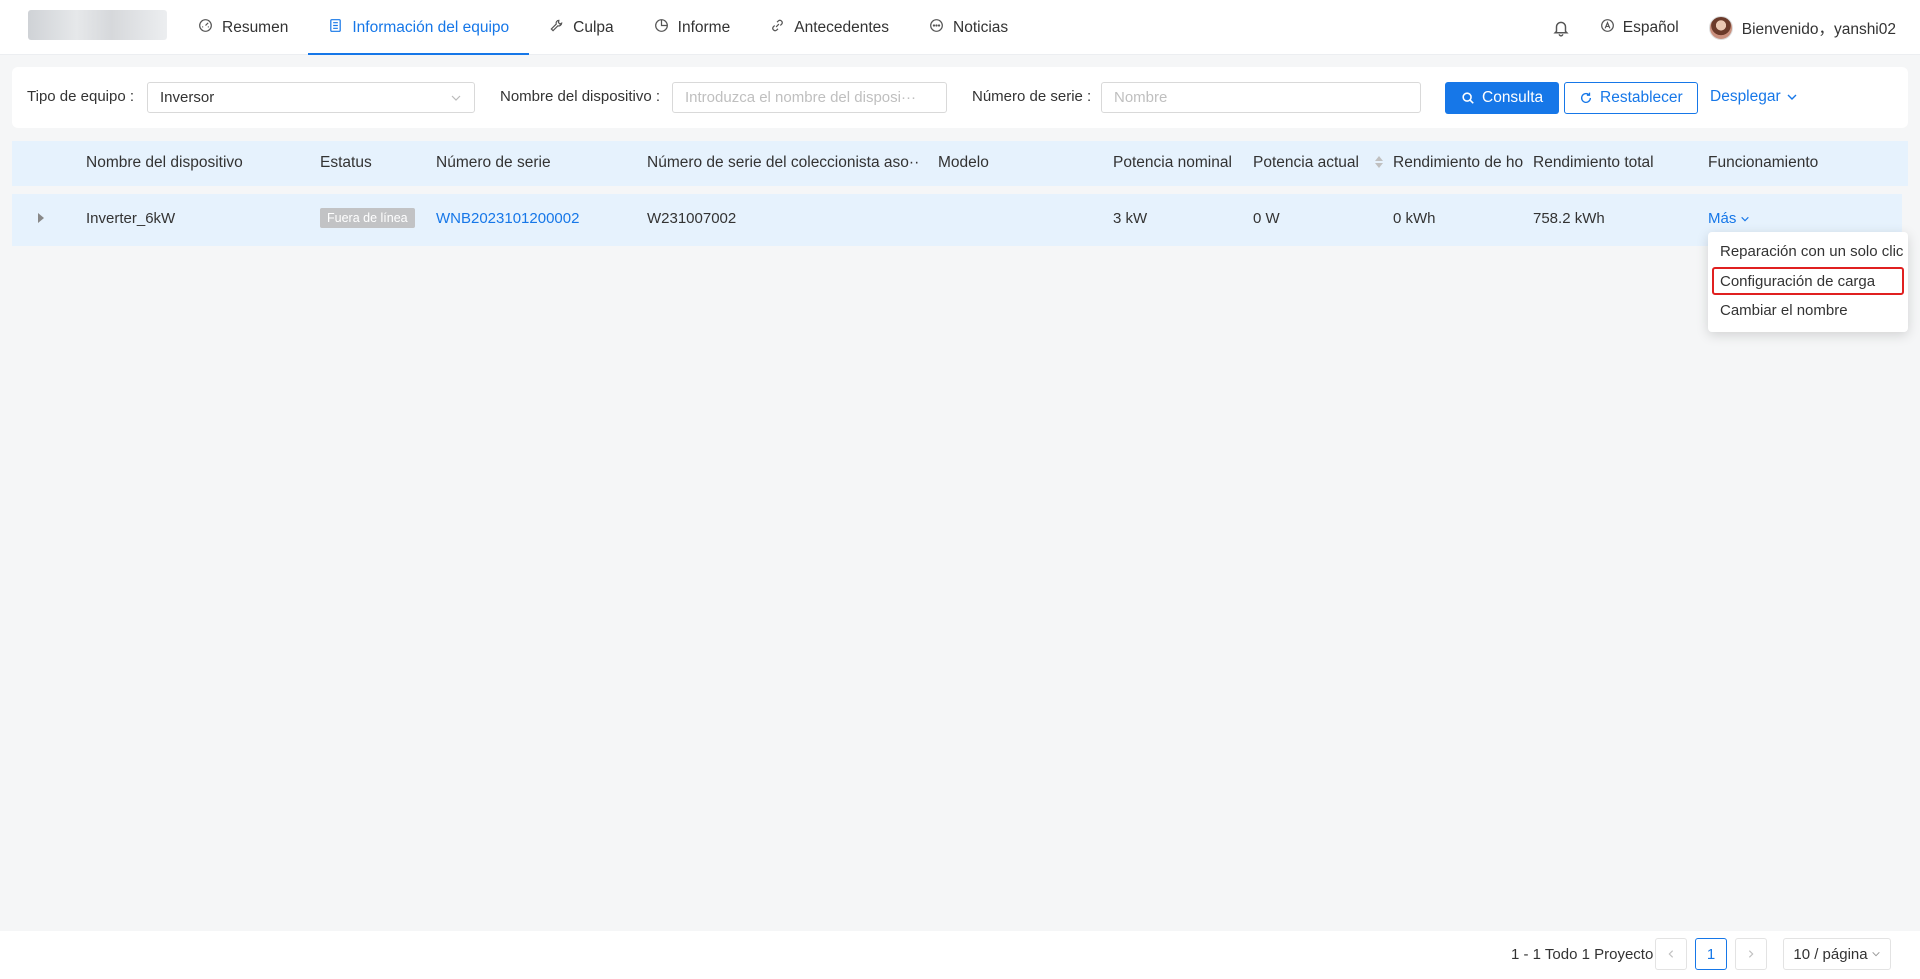  What do you see at coordinates (704, 27) in the screenshot?
I see `nav-label: Informe` at bounding box center [704, 27].